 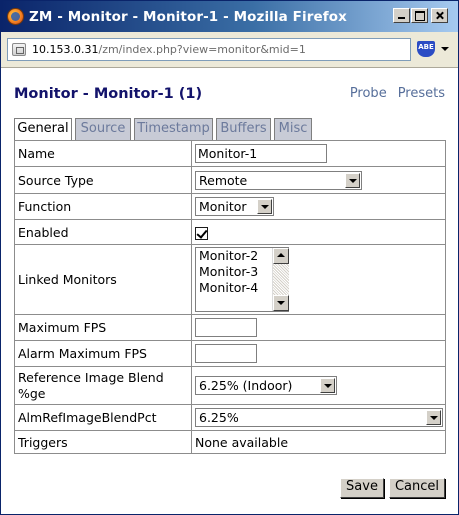 I want to click on function-value: Monitor, so click(x=223, y=206).